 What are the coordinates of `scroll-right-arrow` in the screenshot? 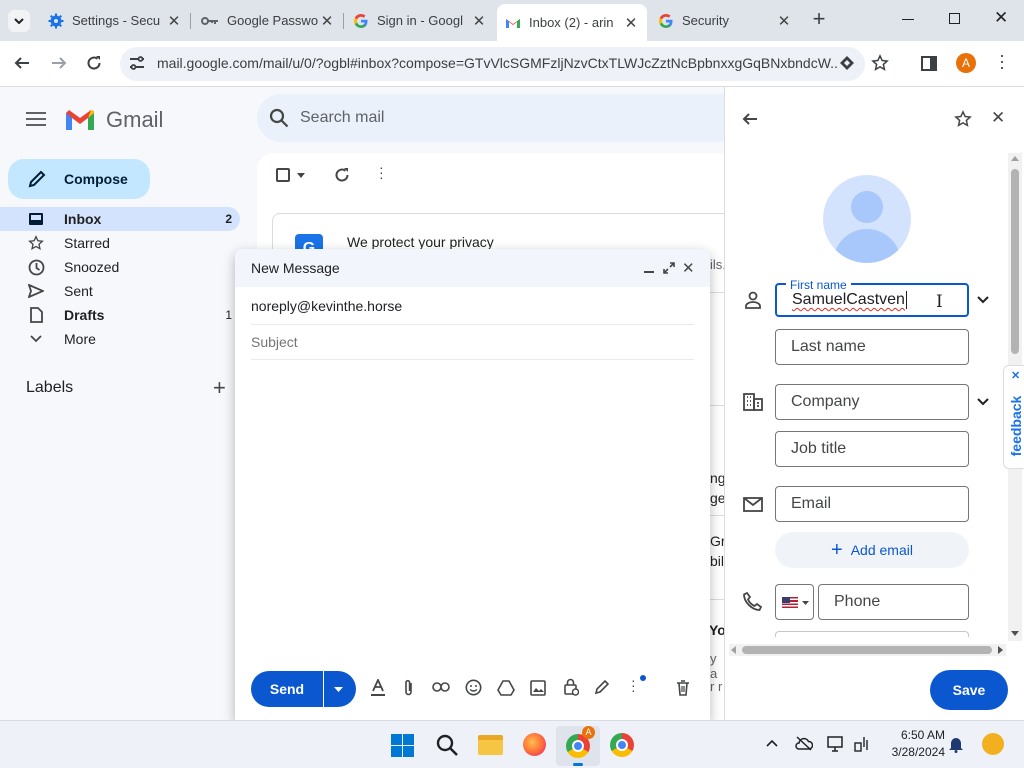 It's located at (1000, 650).